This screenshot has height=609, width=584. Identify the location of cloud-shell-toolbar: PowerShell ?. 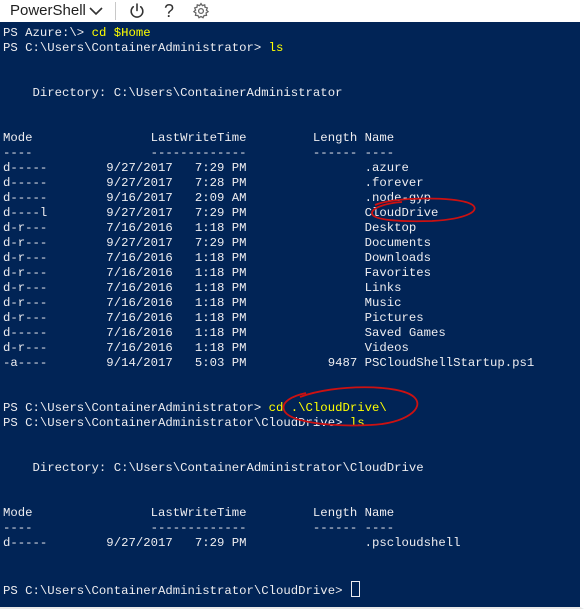
(292, 11).